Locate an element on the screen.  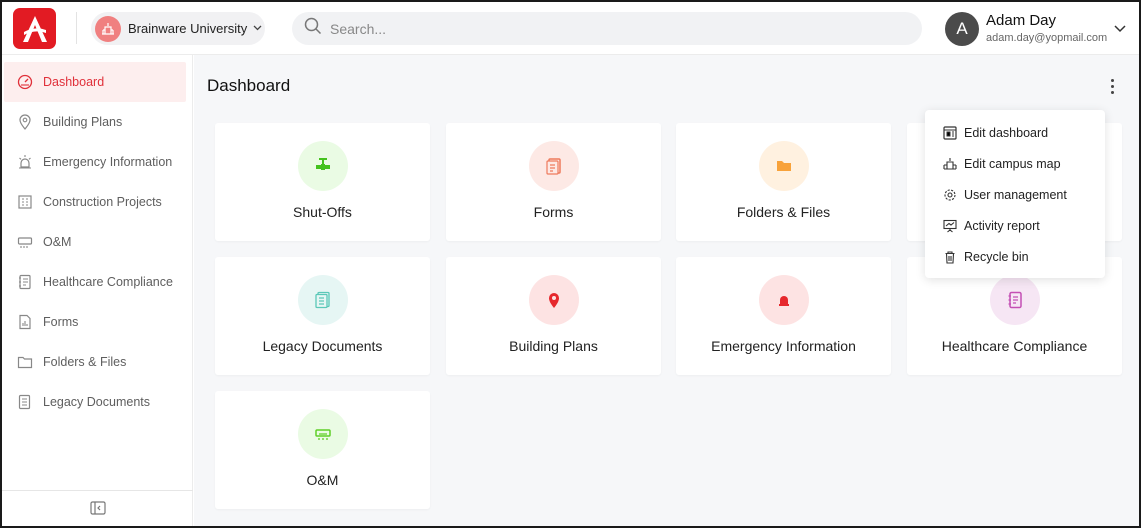
menu-item-label: Activity report is located at coordinates (1002, 225).